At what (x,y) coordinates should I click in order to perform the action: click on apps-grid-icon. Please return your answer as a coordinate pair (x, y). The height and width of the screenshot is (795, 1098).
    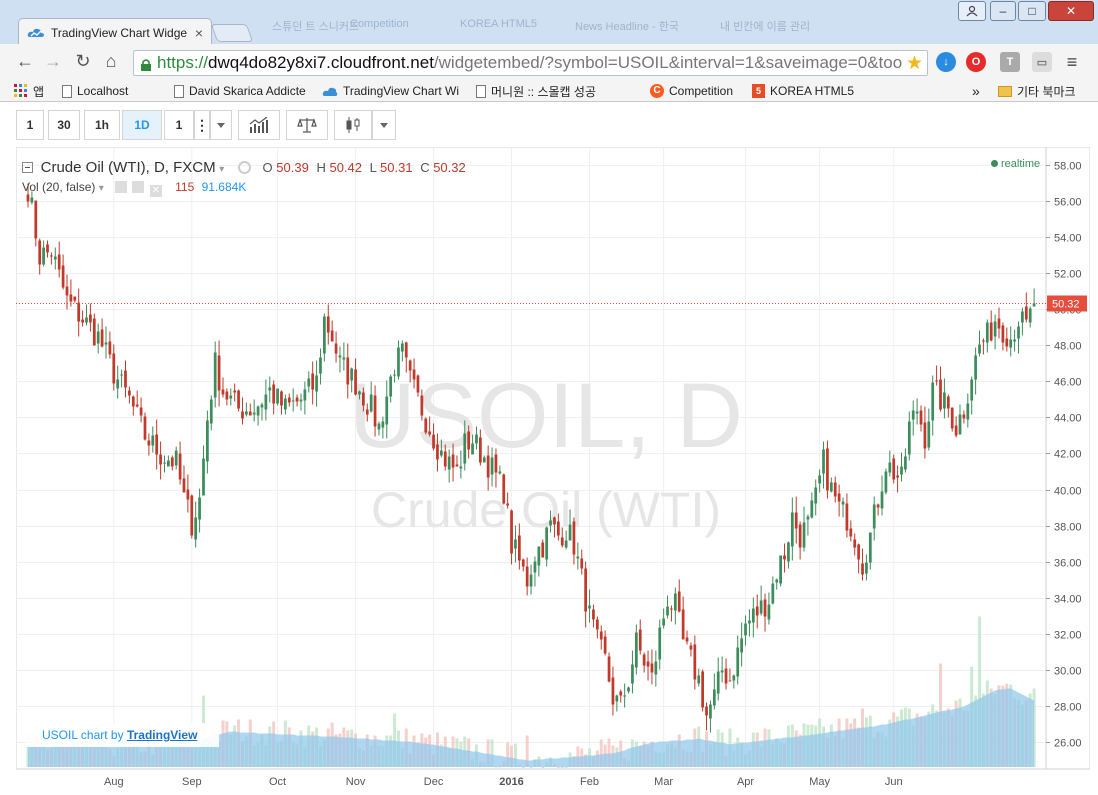
    Looking at the image, I should click on (20, 90).